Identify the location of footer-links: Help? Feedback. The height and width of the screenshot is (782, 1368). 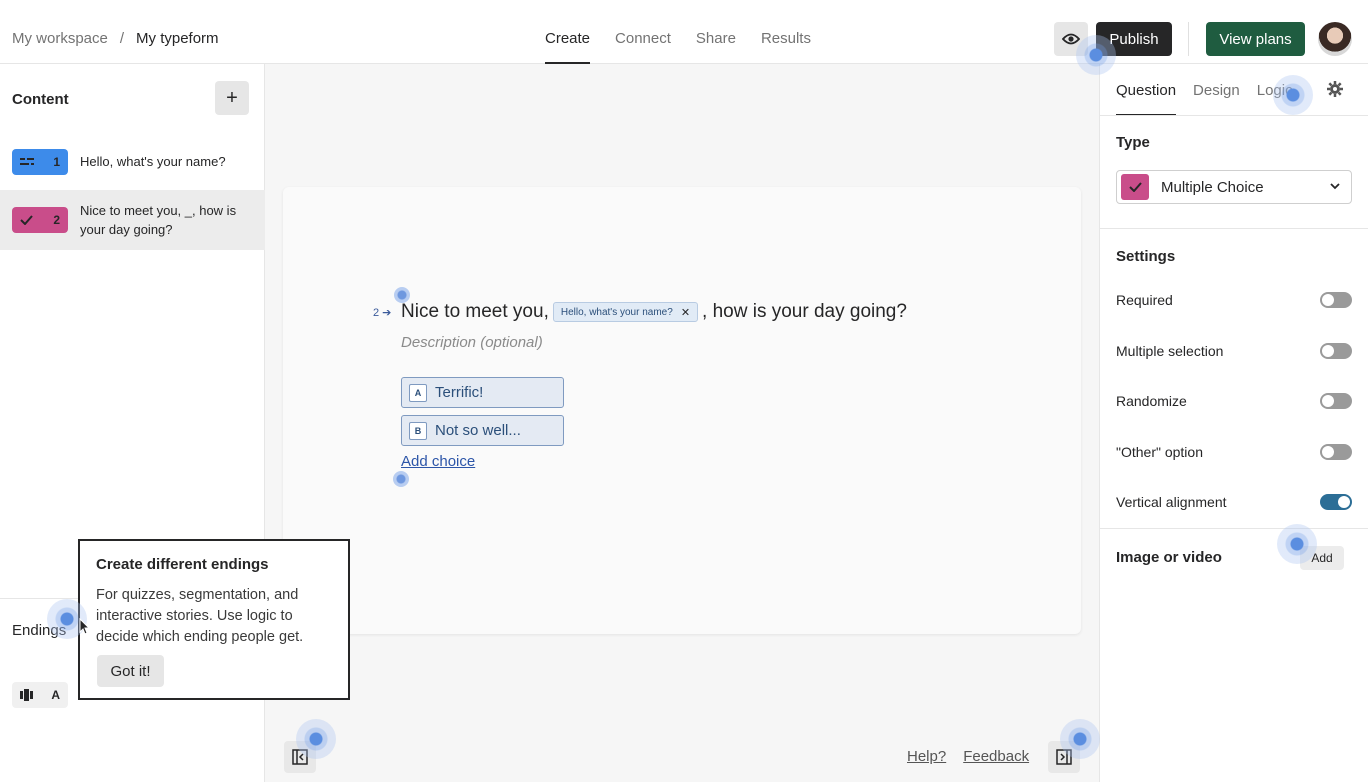
(968, 756).